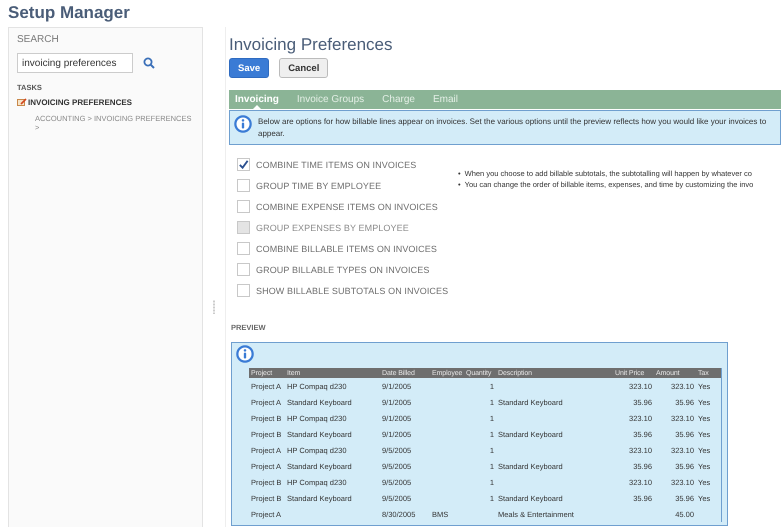 This screenshot has height=527, width=781. What do you see at coordinates (22, 102) in the screenshot?
I see `task-icon` at bounding box center [22, 102].